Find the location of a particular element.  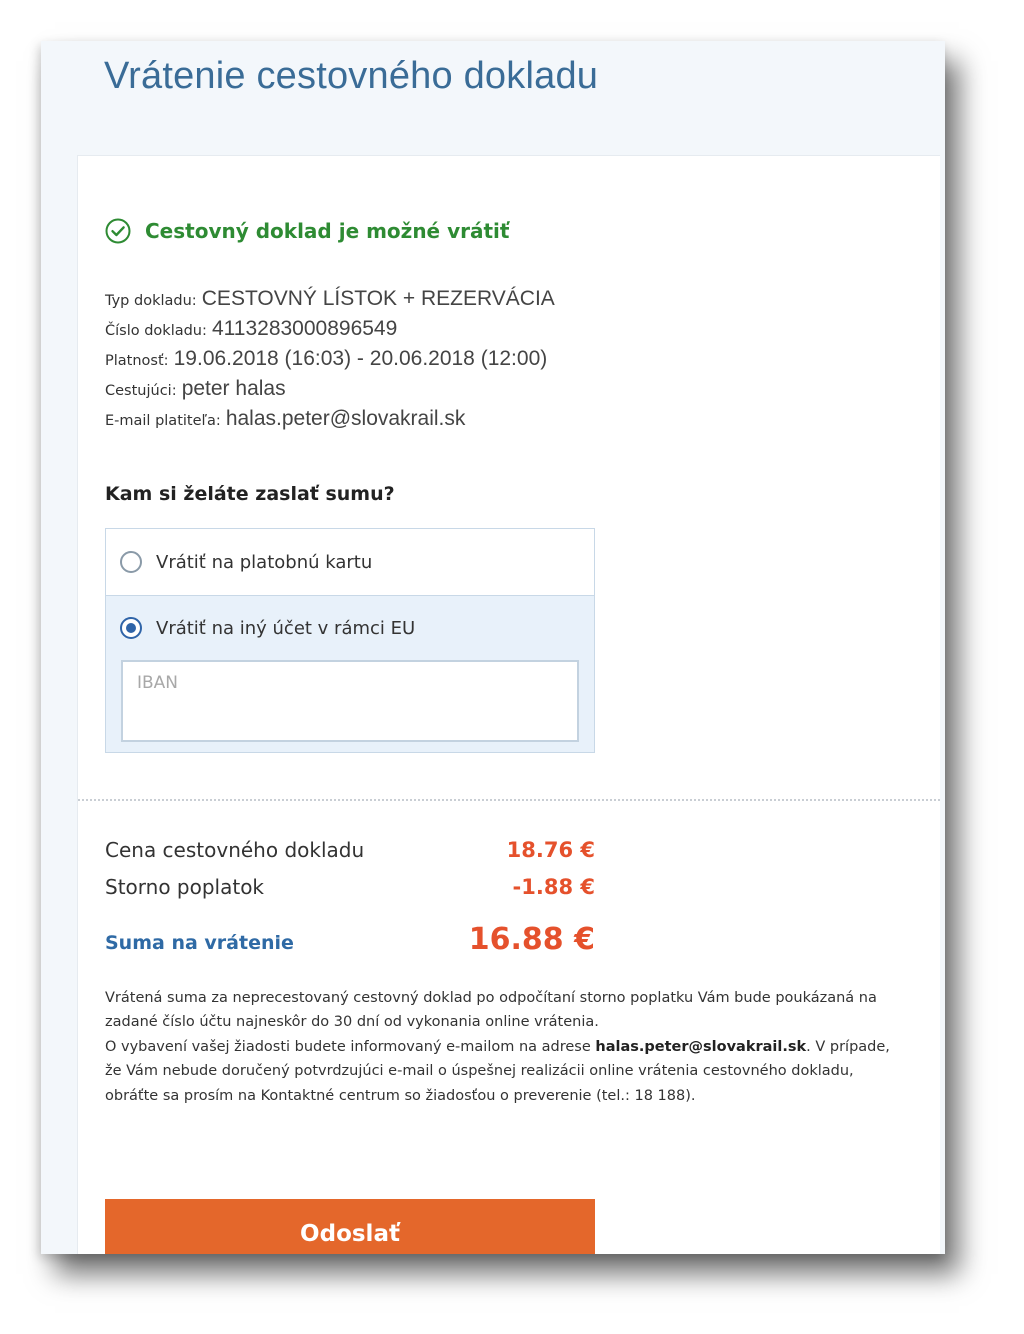

status-text: Cestovný doklad je možné vrátiť is located at coordinates (327, 231).